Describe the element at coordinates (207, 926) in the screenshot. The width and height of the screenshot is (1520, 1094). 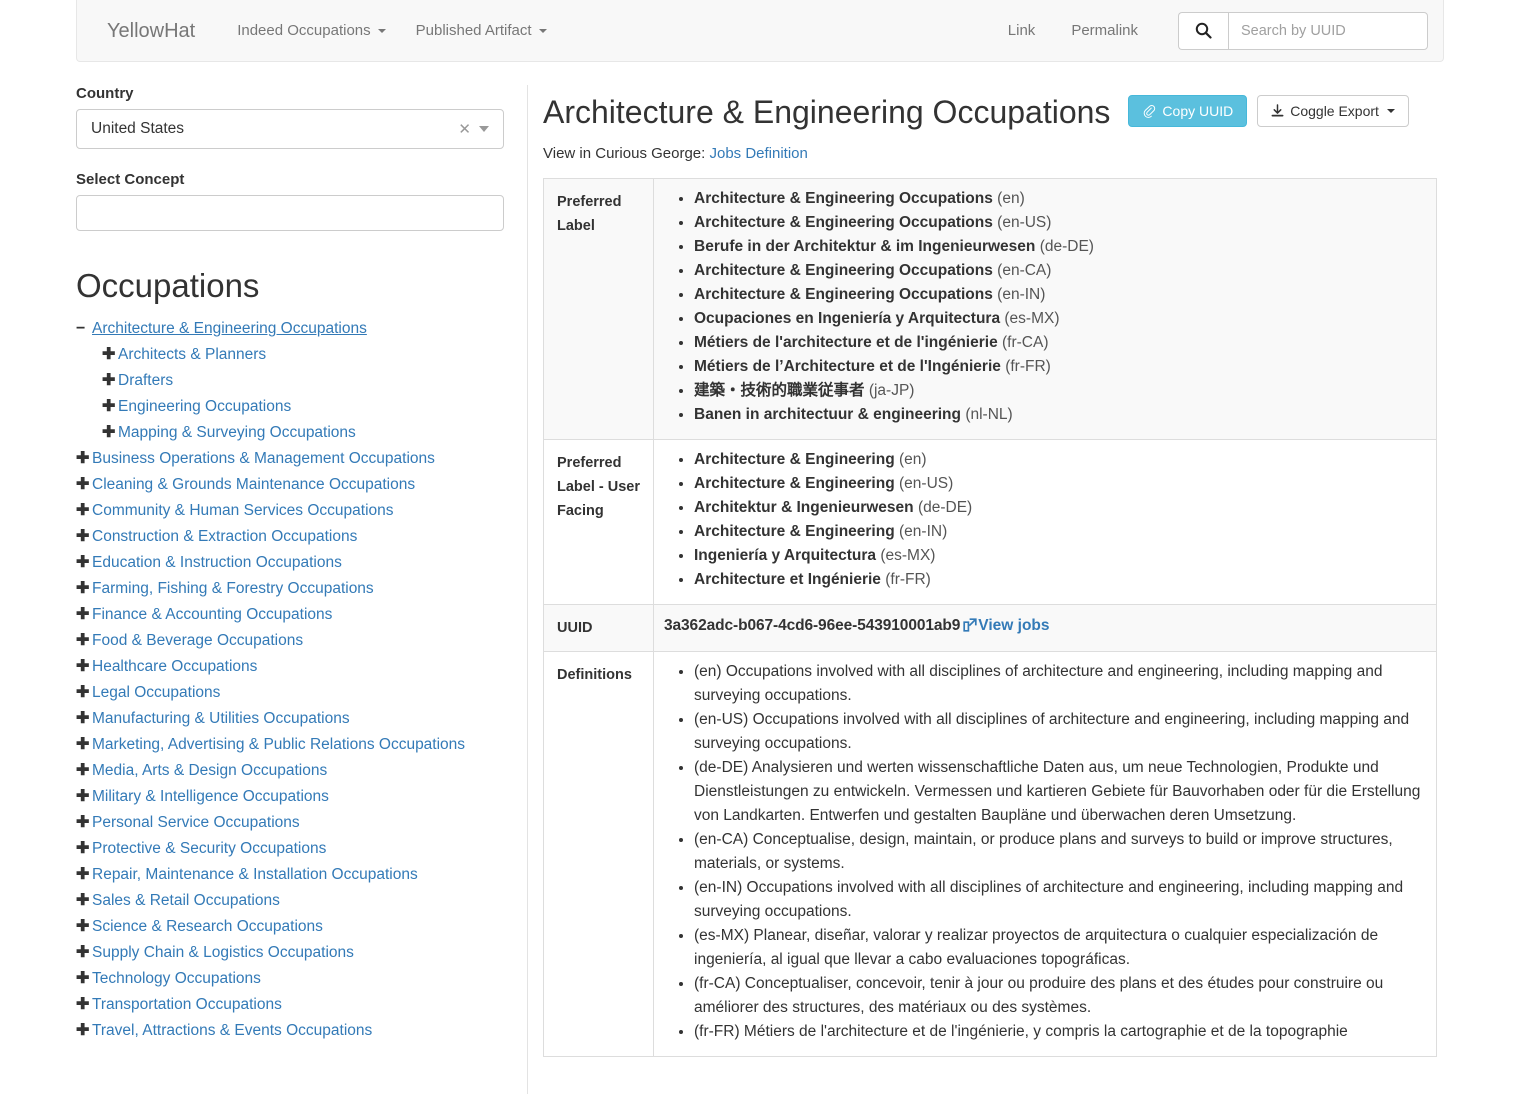
I see `tree-node-label: Science & Research Occupations` at that location.